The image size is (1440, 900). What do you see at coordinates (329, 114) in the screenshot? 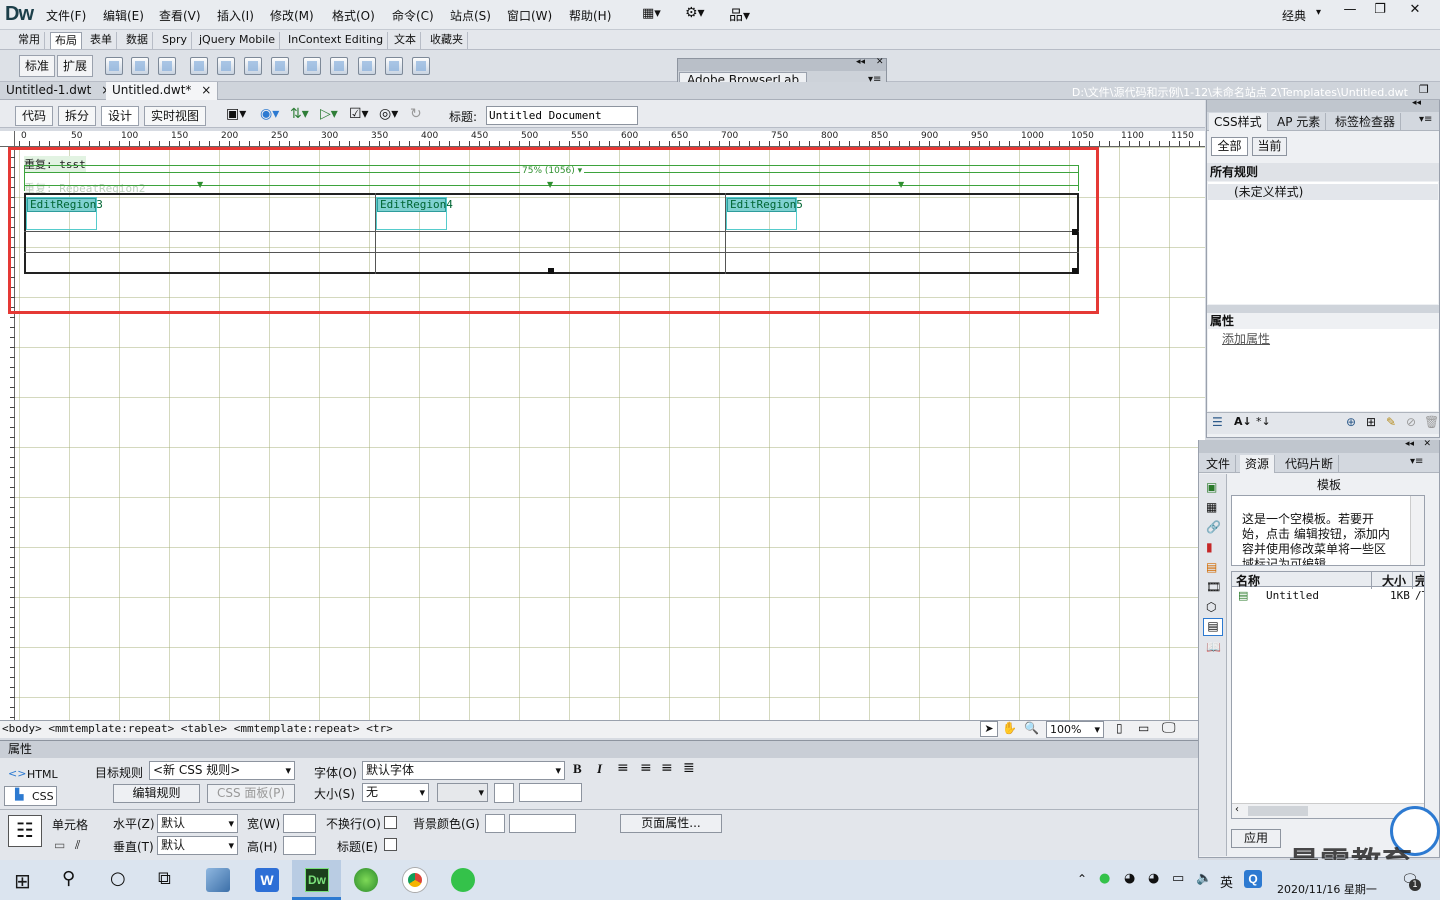
I see `live-code-icon: ▷▾` at bounding box center [329, 114].